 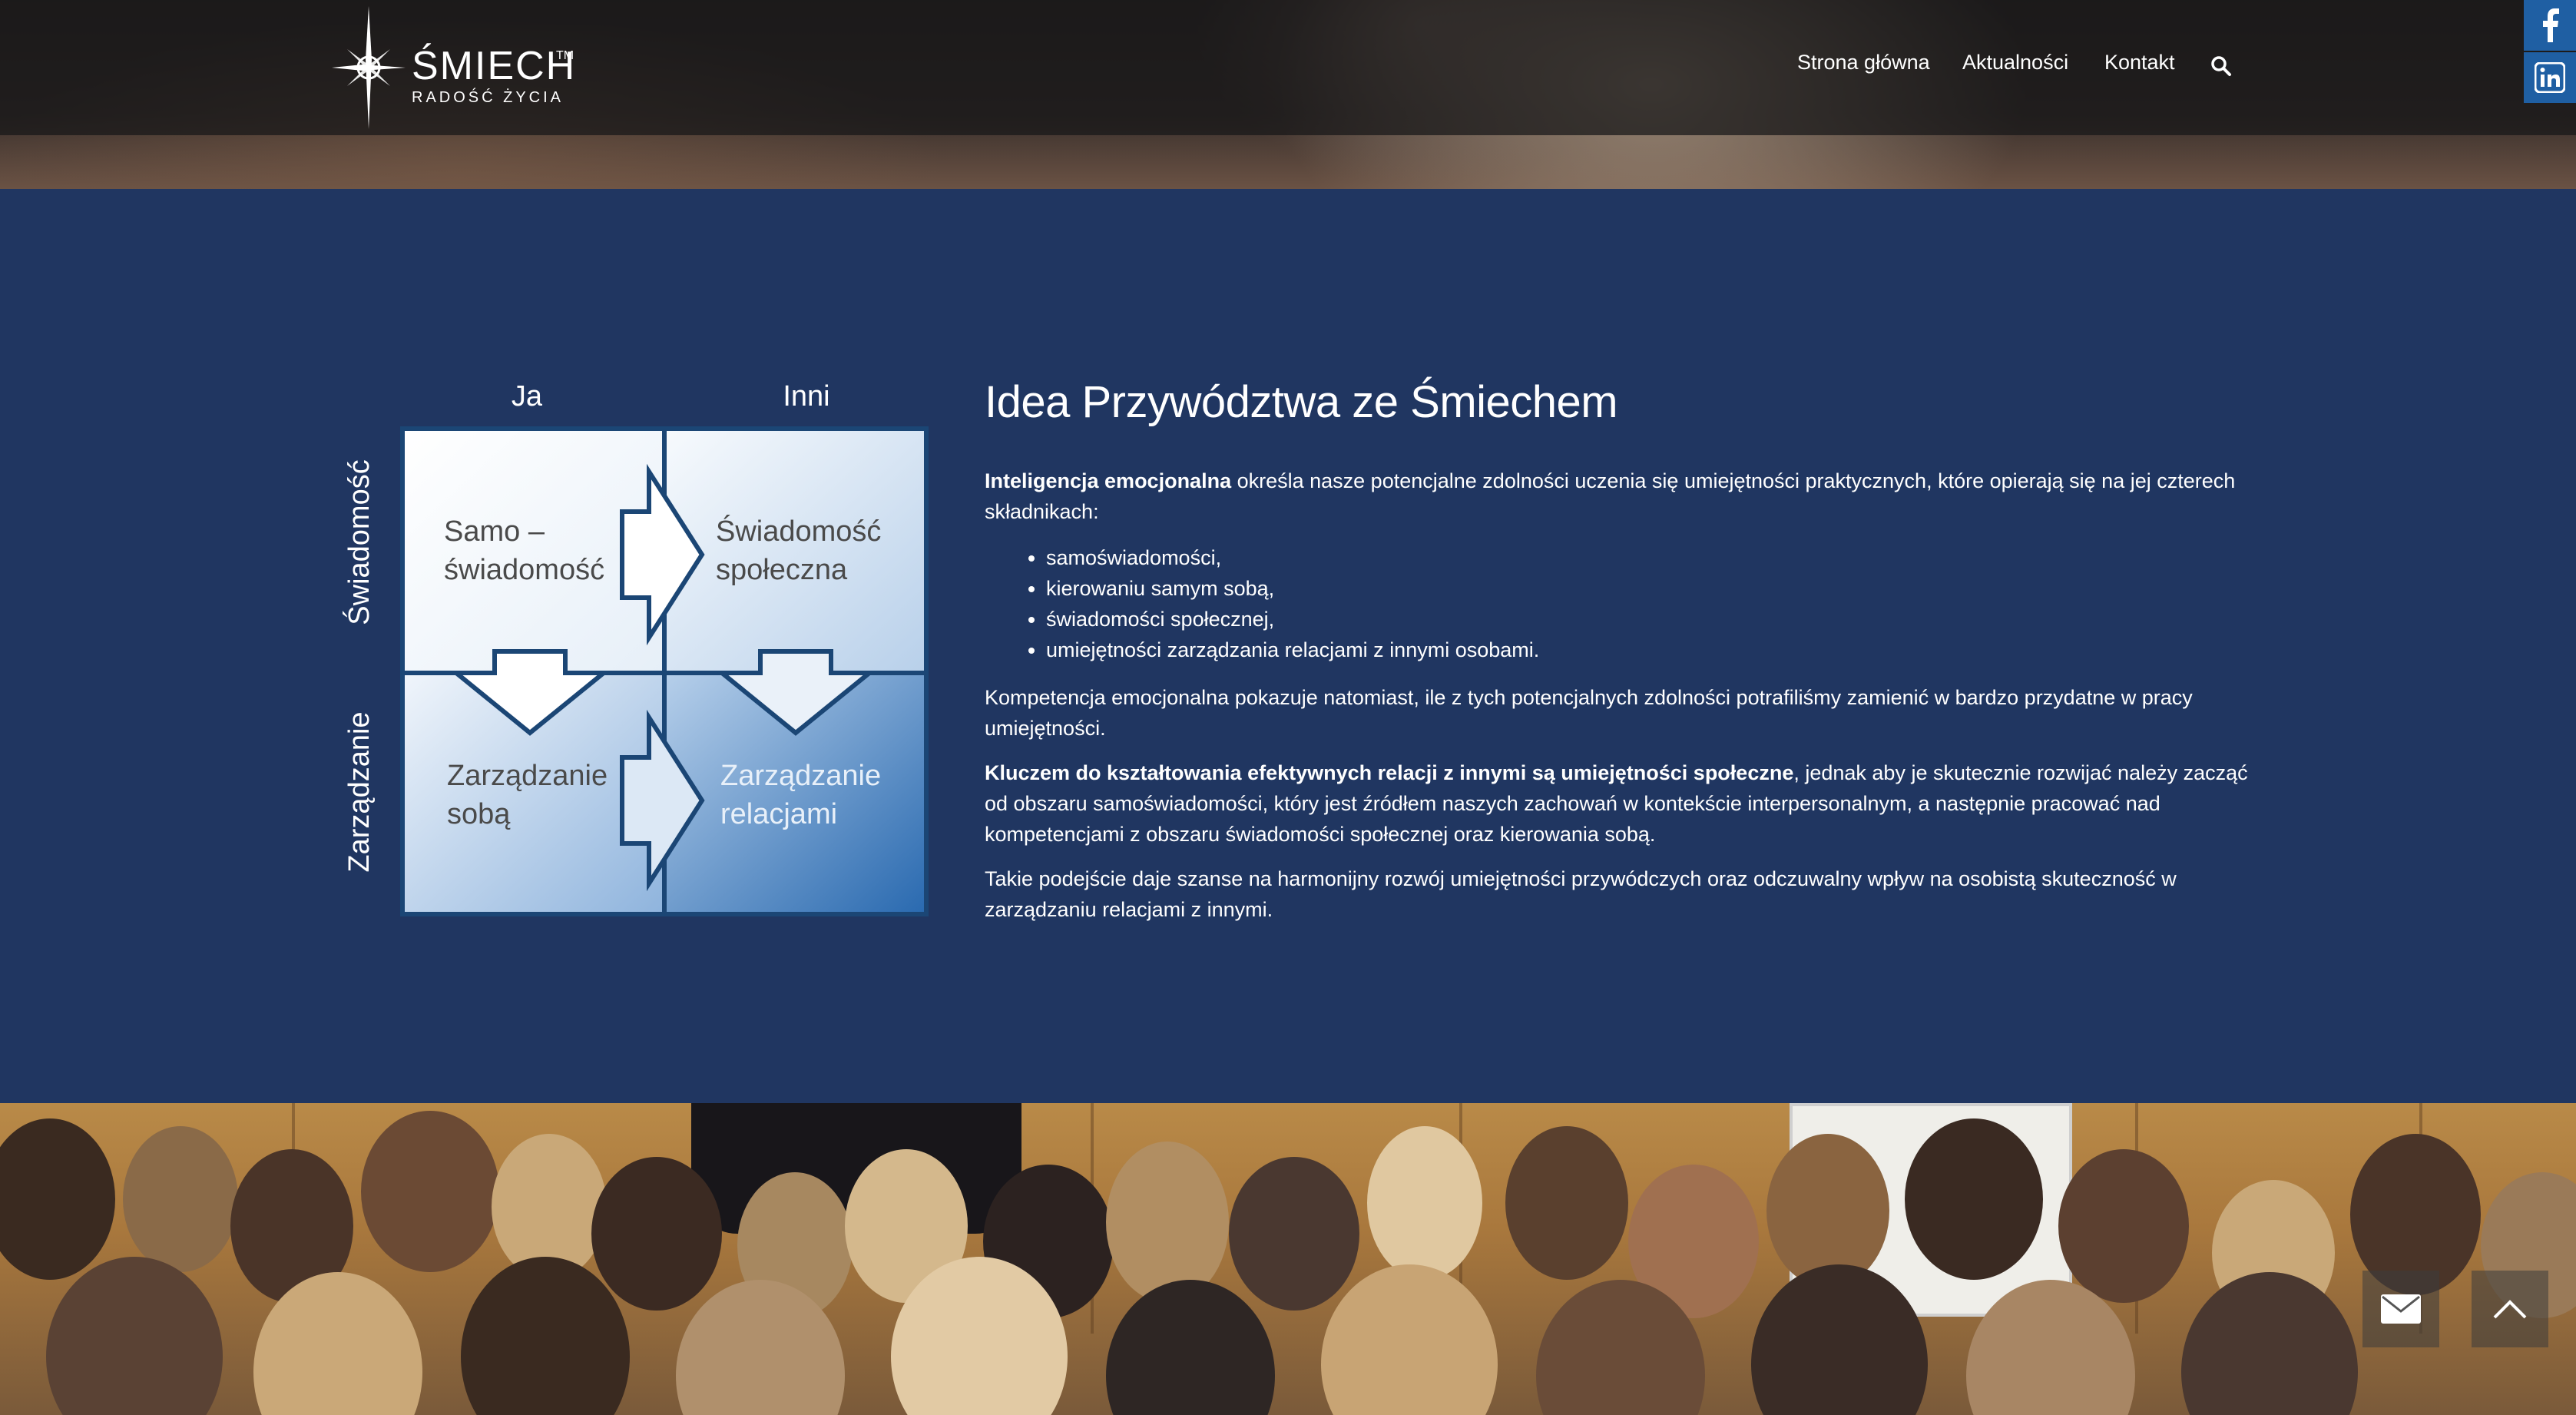 I want to click on article-title: Idea Przywództwa ze Śmiechem, so click(x=1301, y=402).